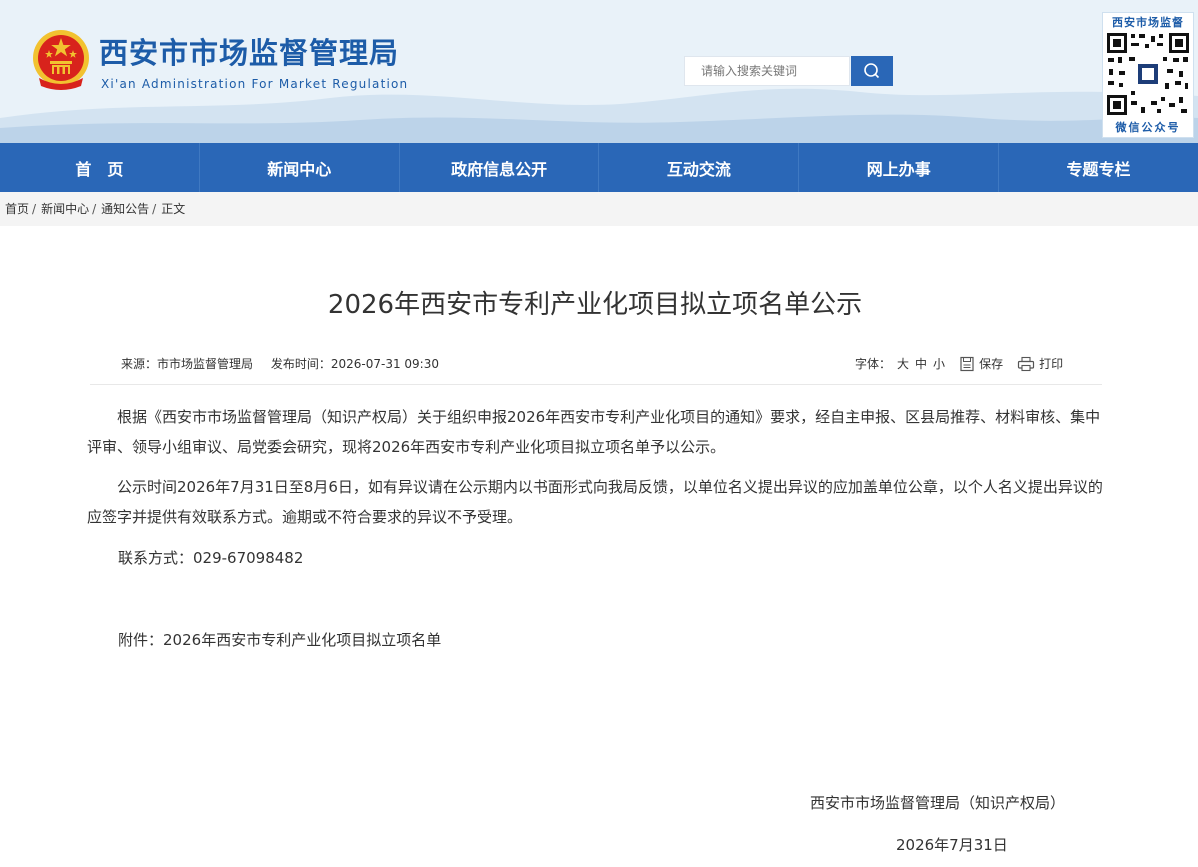 Image resolution: width=1198 pixels, height=867 pixels. Describe the element at coordinates (1051, 364) in the screenshot. I see `print-label: 打印` at that location.